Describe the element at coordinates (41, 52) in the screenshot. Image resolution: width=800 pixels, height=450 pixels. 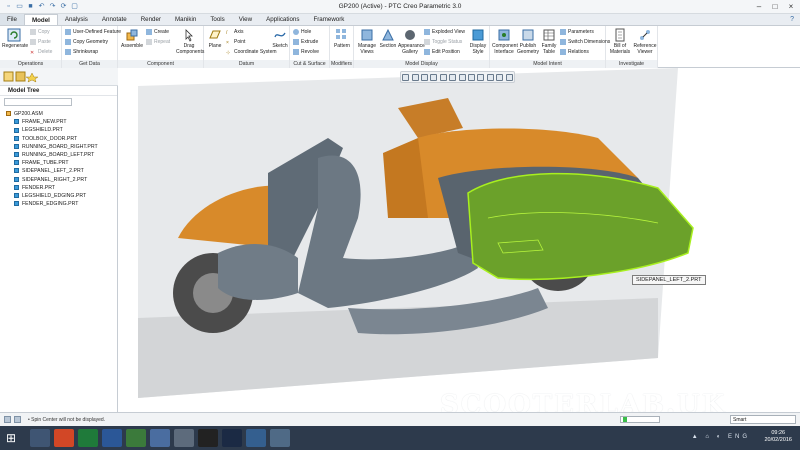
I see `delete-button: ✕ Delete` at that location.